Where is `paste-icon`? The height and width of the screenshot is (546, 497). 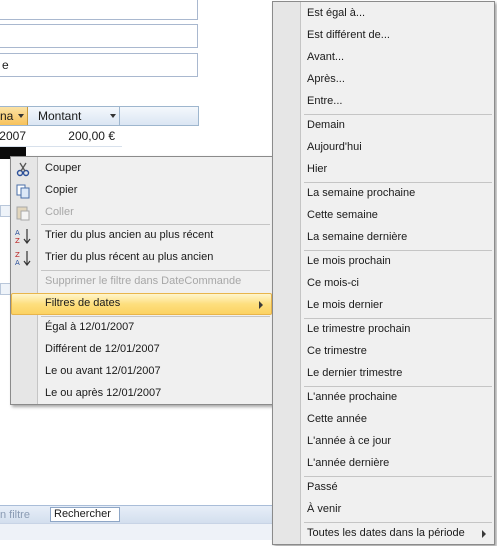
paste-icon is located at coordinates (23, 213).